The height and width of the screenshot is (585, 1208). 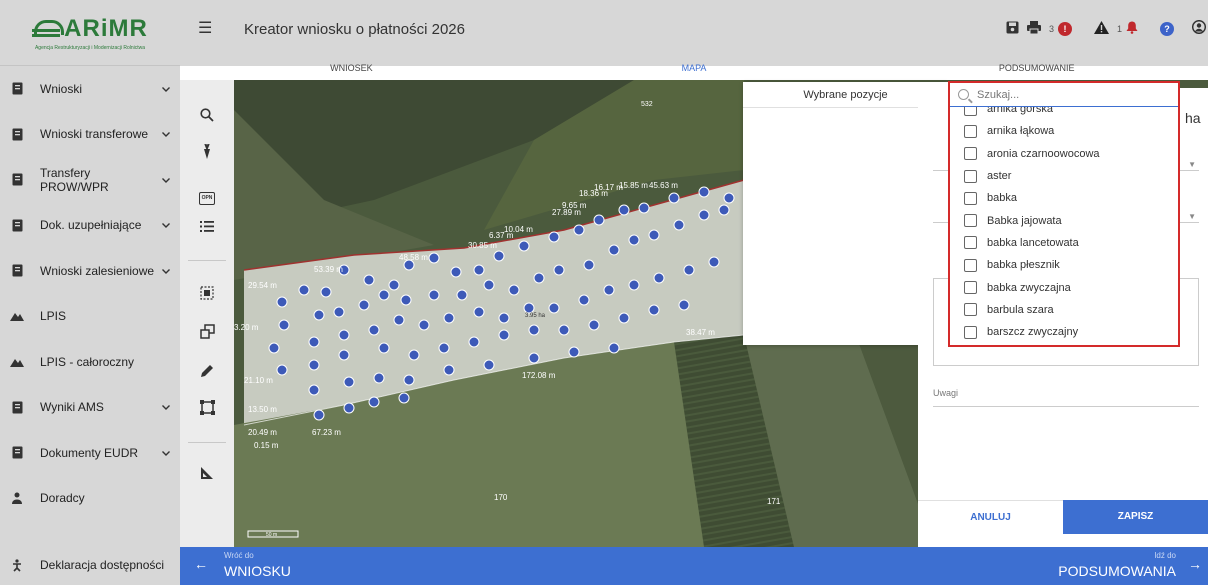 I want to click on back-button: WNIOSKU, so click(x=257, y=571).